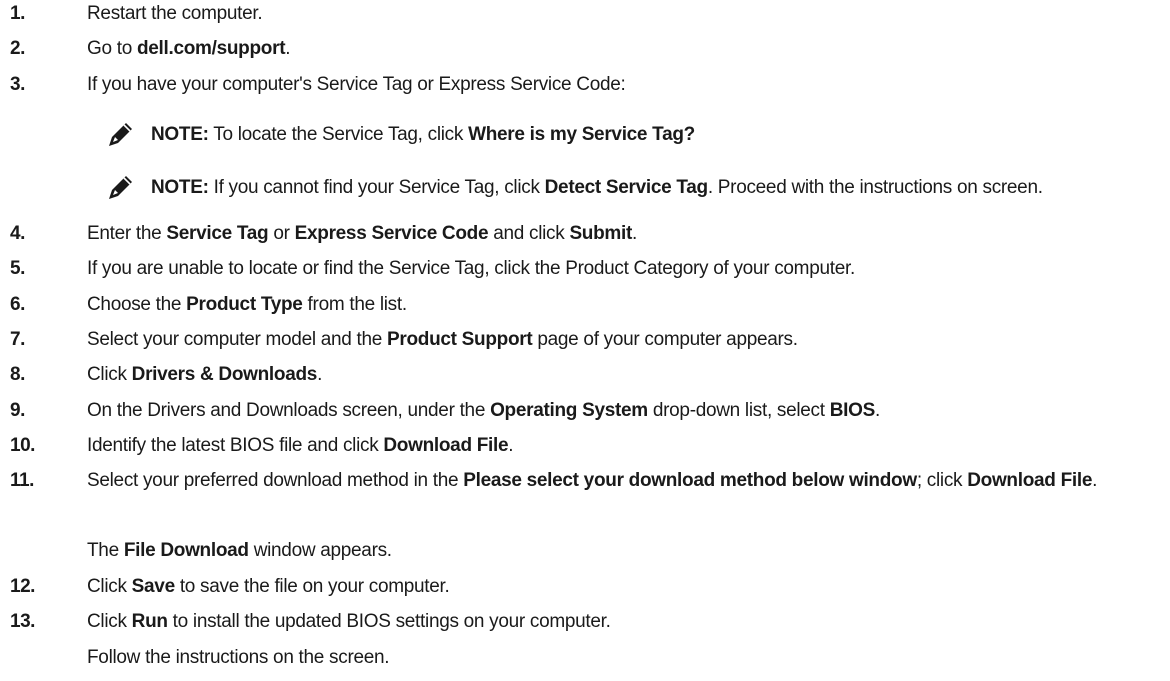 Image resolution: width=1170 pixels, height=681 pixels. What do you see at coordinates (127, 233) in the screenshot?
I see `text-run: Enter the` at bounding box center [127, 233].